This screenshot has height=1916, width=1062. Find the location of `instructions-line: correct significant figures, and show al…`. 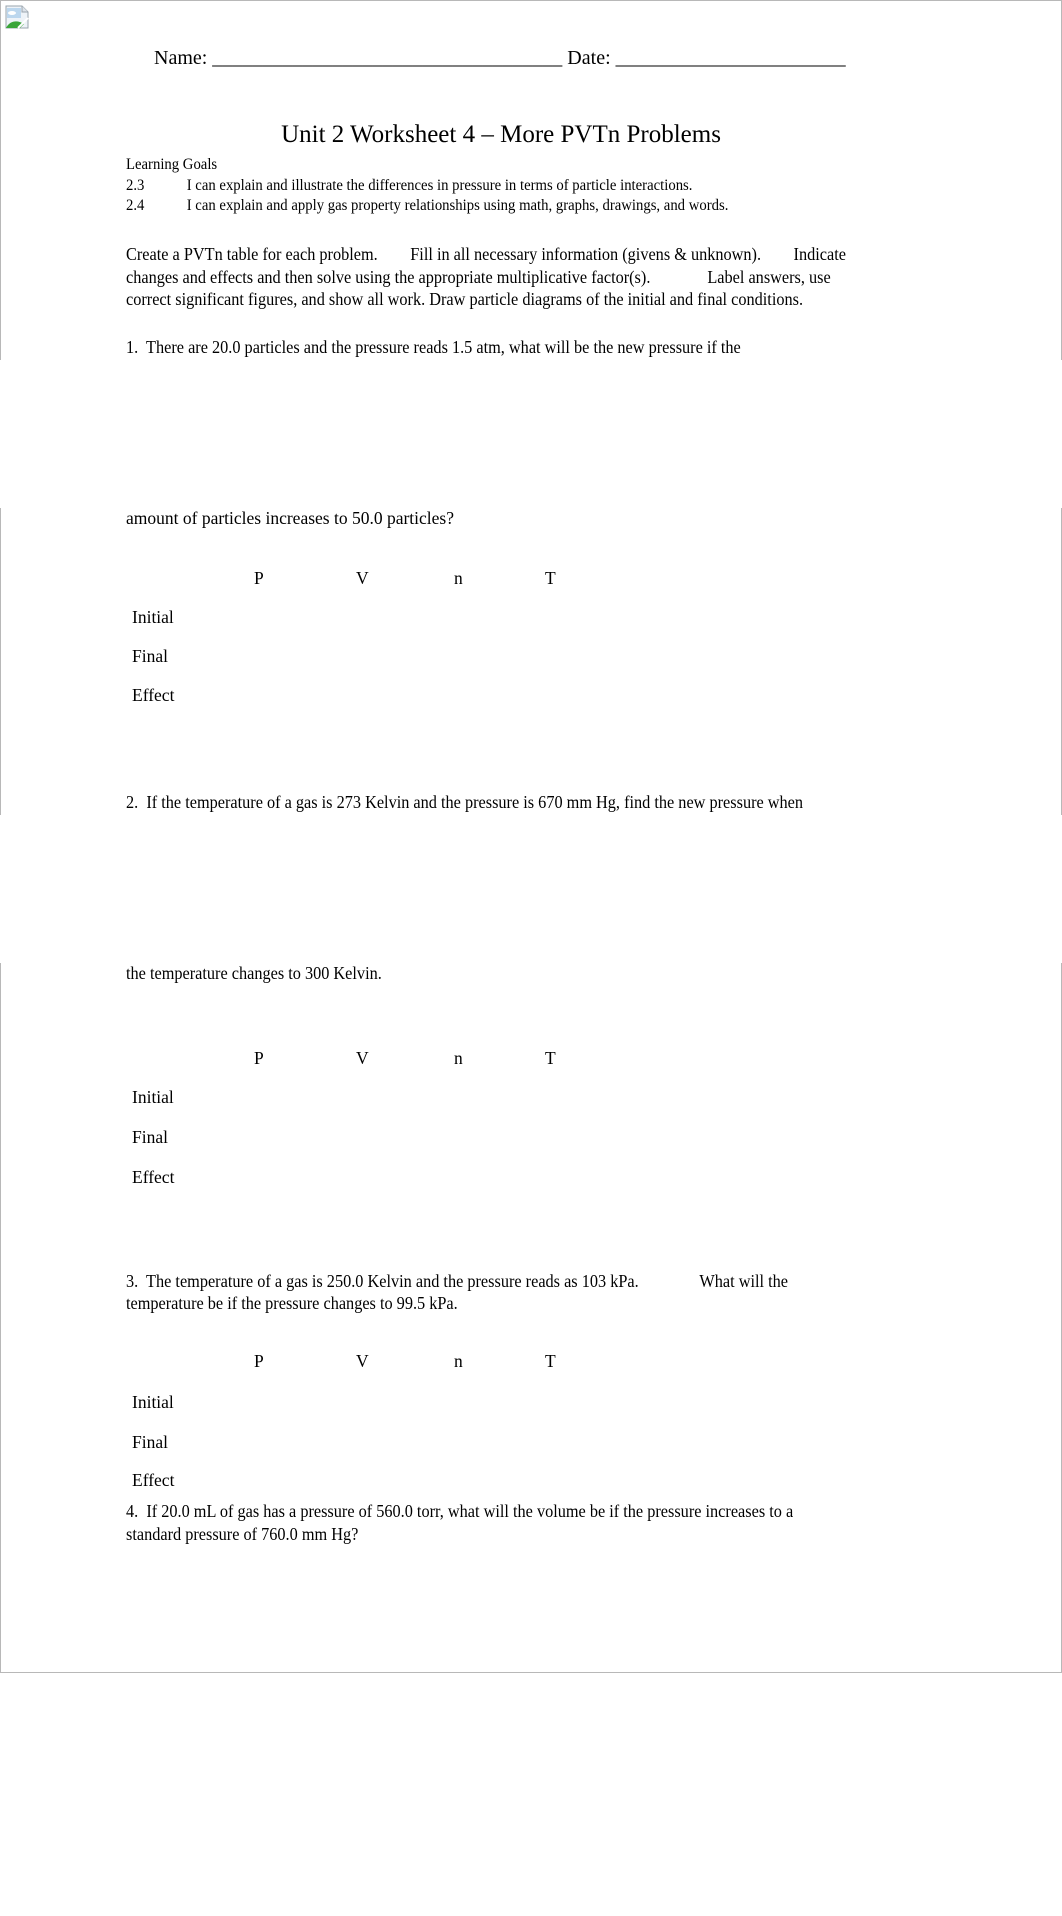

instructions-line: correct significant figures, and show al… is located at coordinates (465, 299).